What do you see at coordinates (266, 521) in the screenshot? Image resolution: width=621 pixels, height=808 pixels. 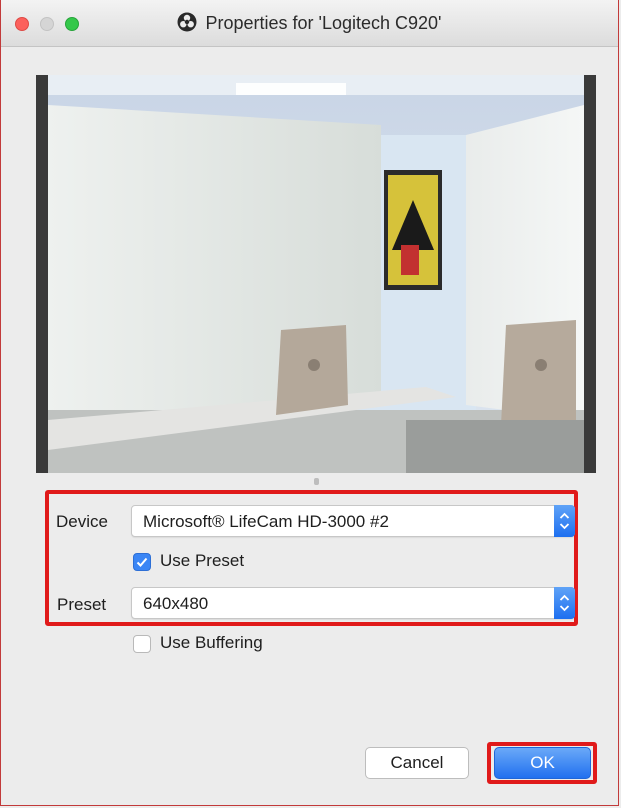 I see `device-select-value: Microsoft® LifeCam HD-3000 #2` at bounding box center [266, 521].